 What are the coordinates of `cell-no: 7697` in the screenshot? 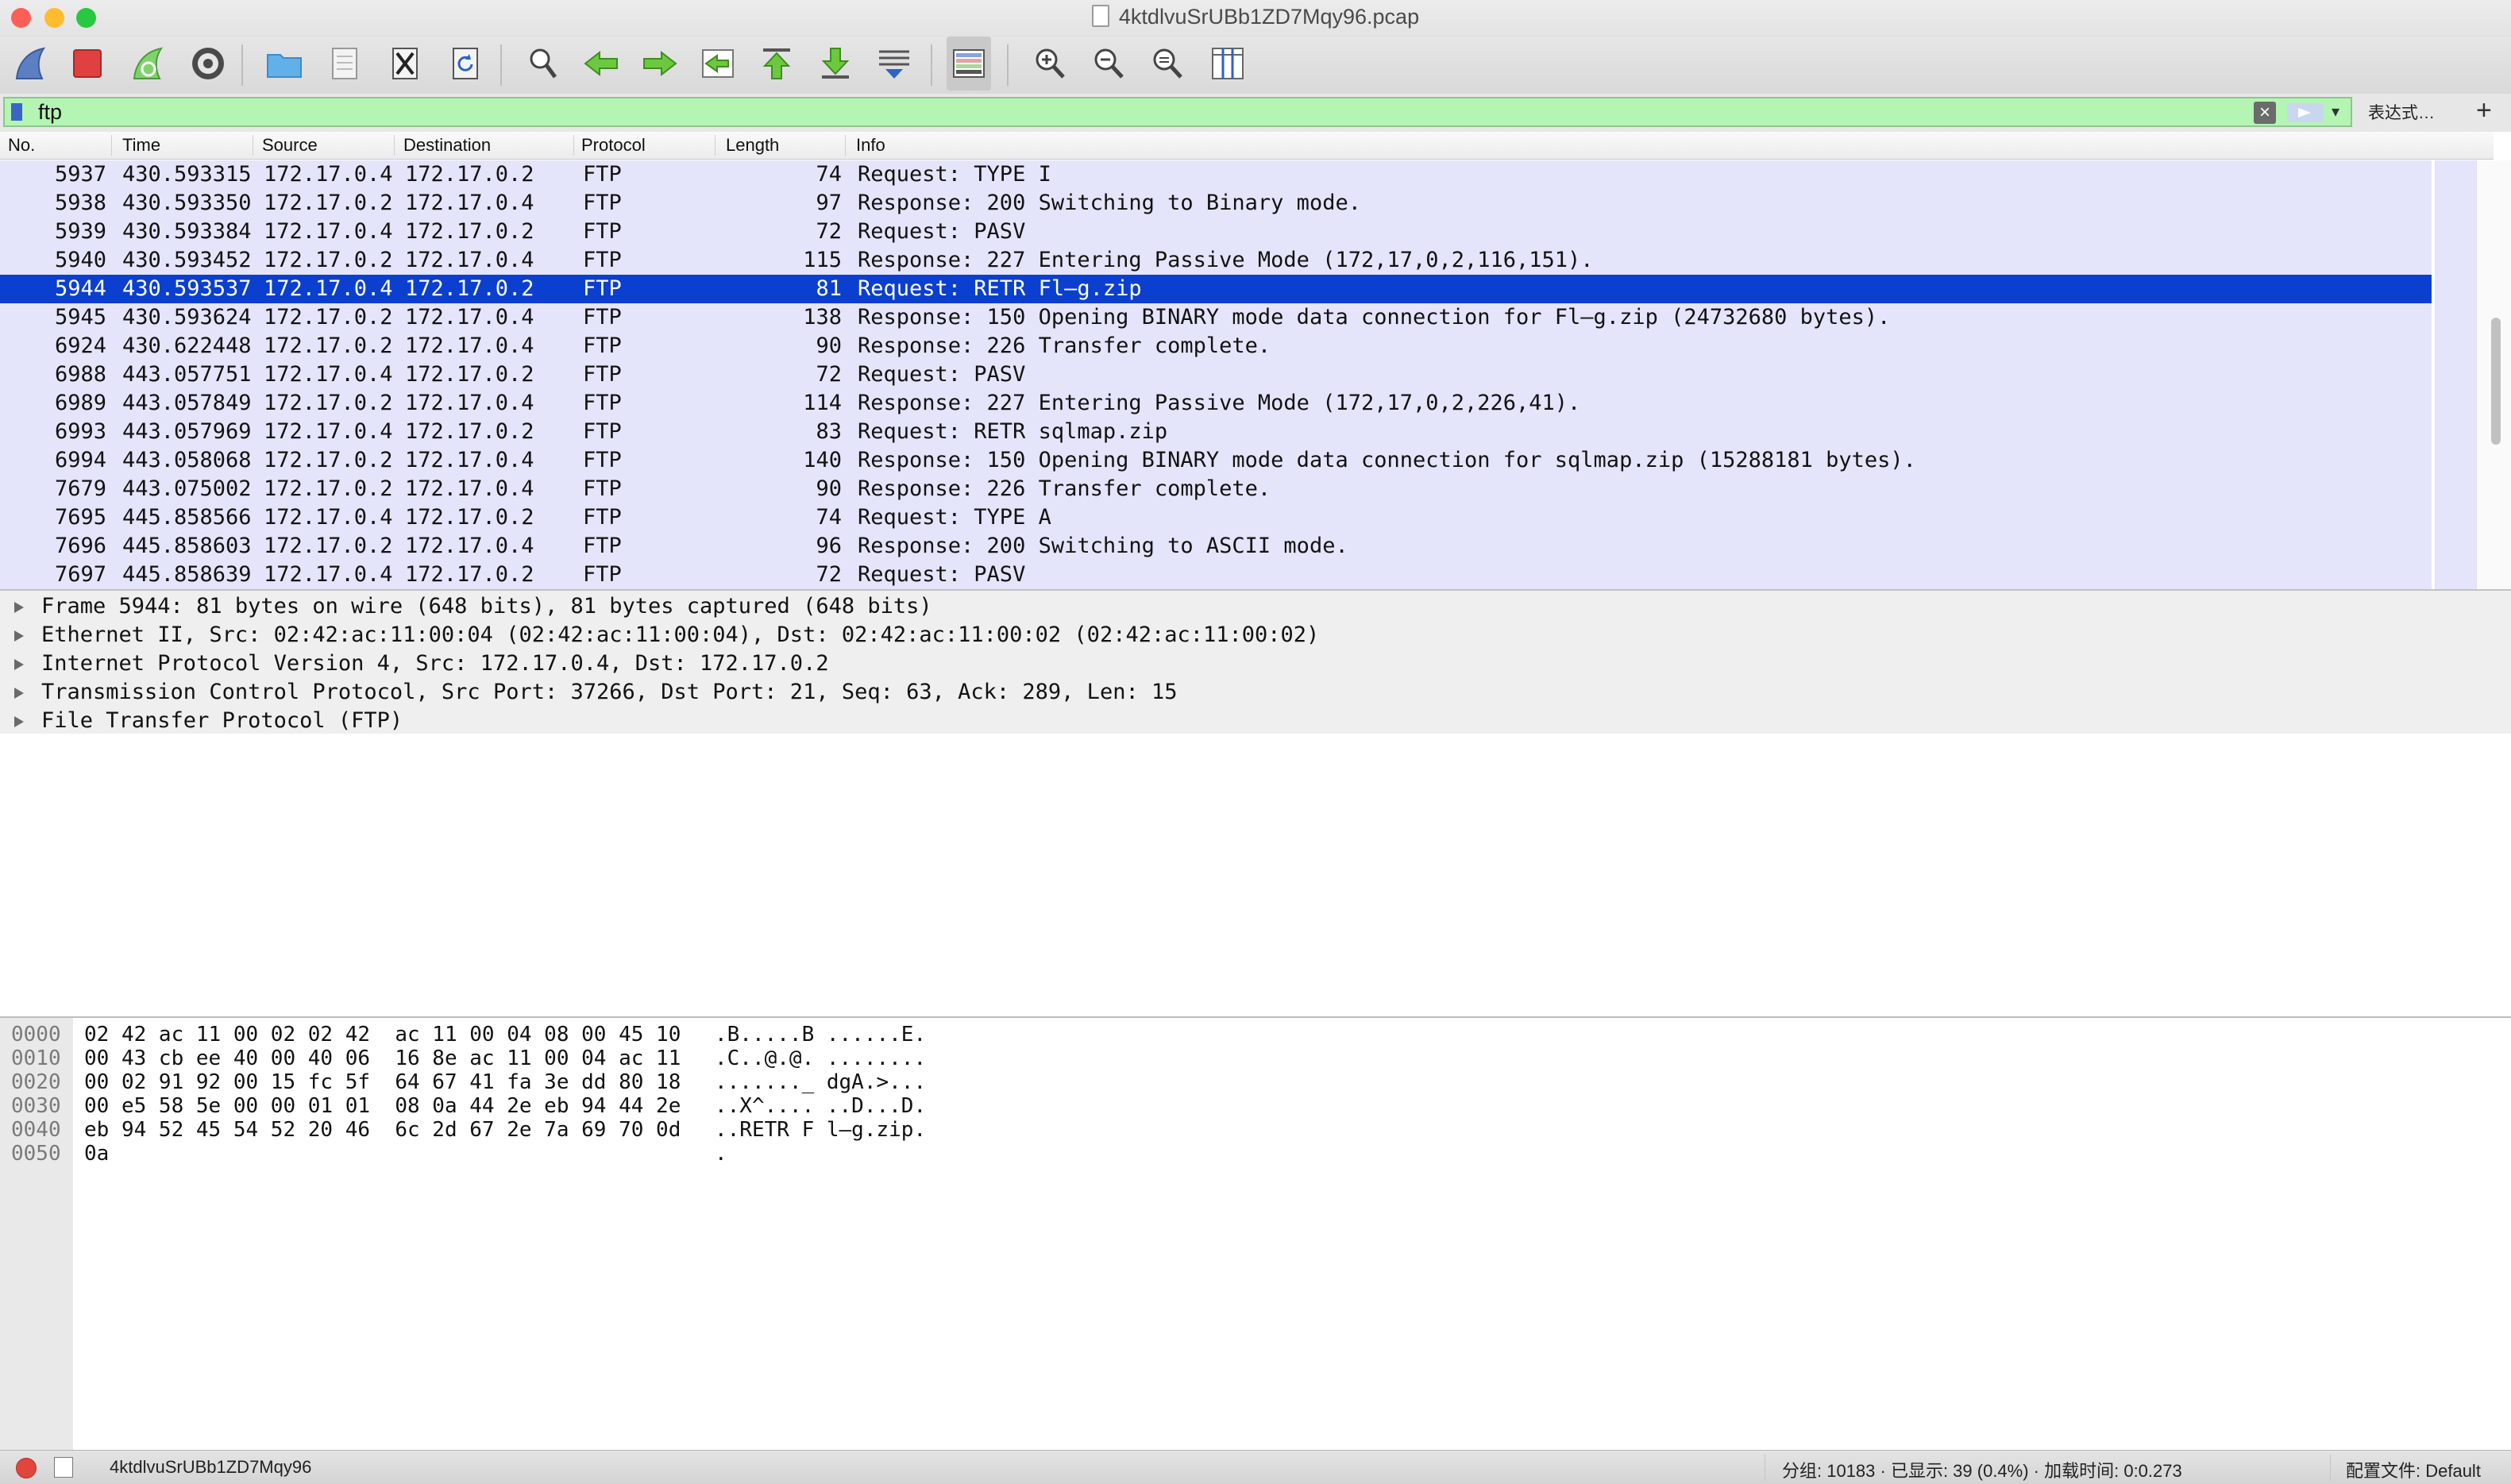 It's located at (80, 575).